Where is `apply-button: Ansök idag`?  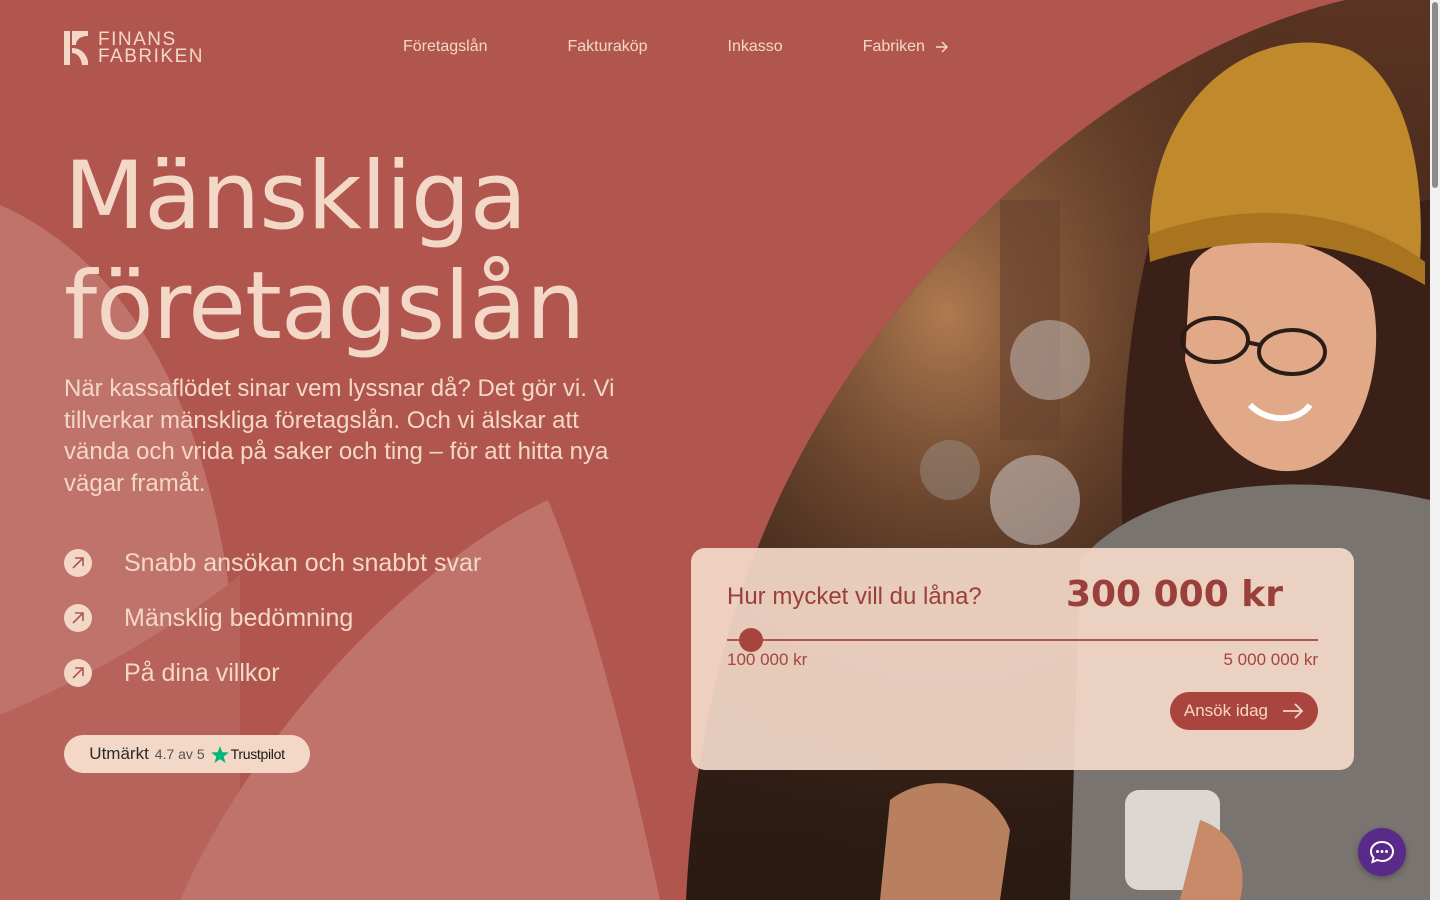
apply-button: Ansök idag is located at coordinates (1243, 711).